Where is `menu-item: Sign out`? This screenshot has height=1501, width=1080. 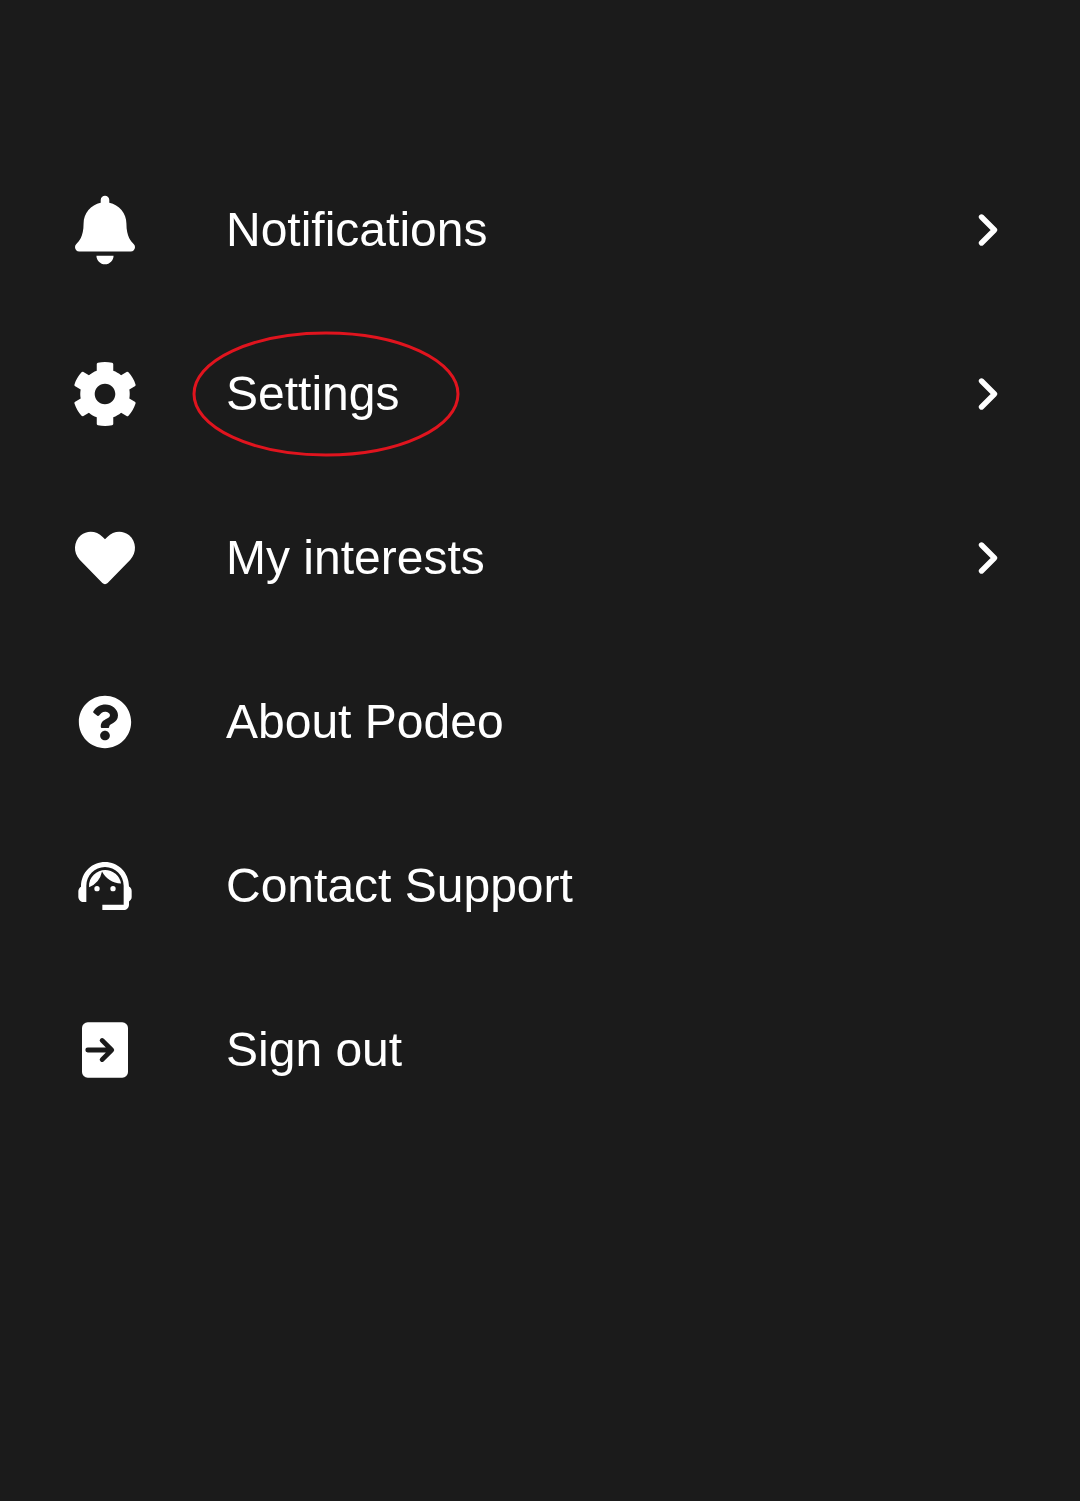
menu-item: Sign out is located at coordinates (540, 1050).